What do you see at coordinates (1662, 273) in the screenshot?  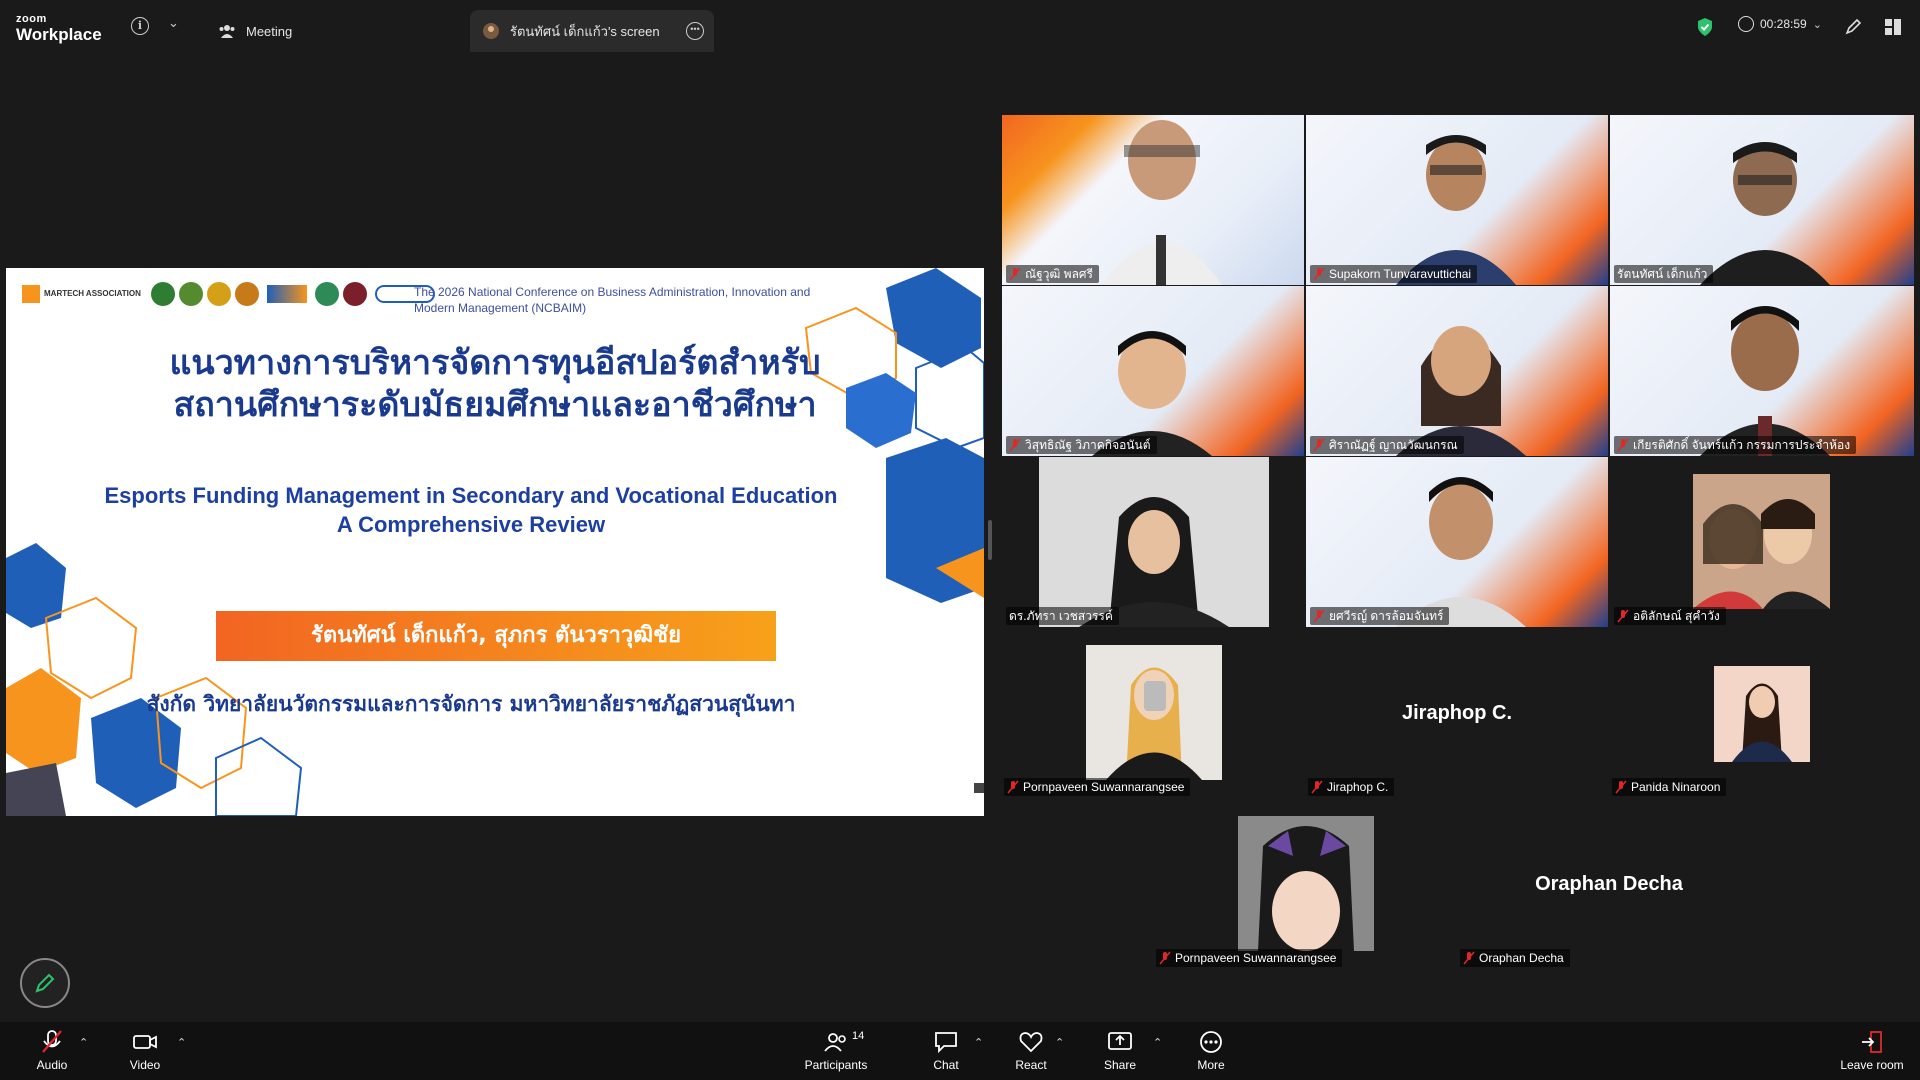 I see `participant-name: รัตนทัศน์ เด็กแก้ว` at bounding box center [1662, 273].